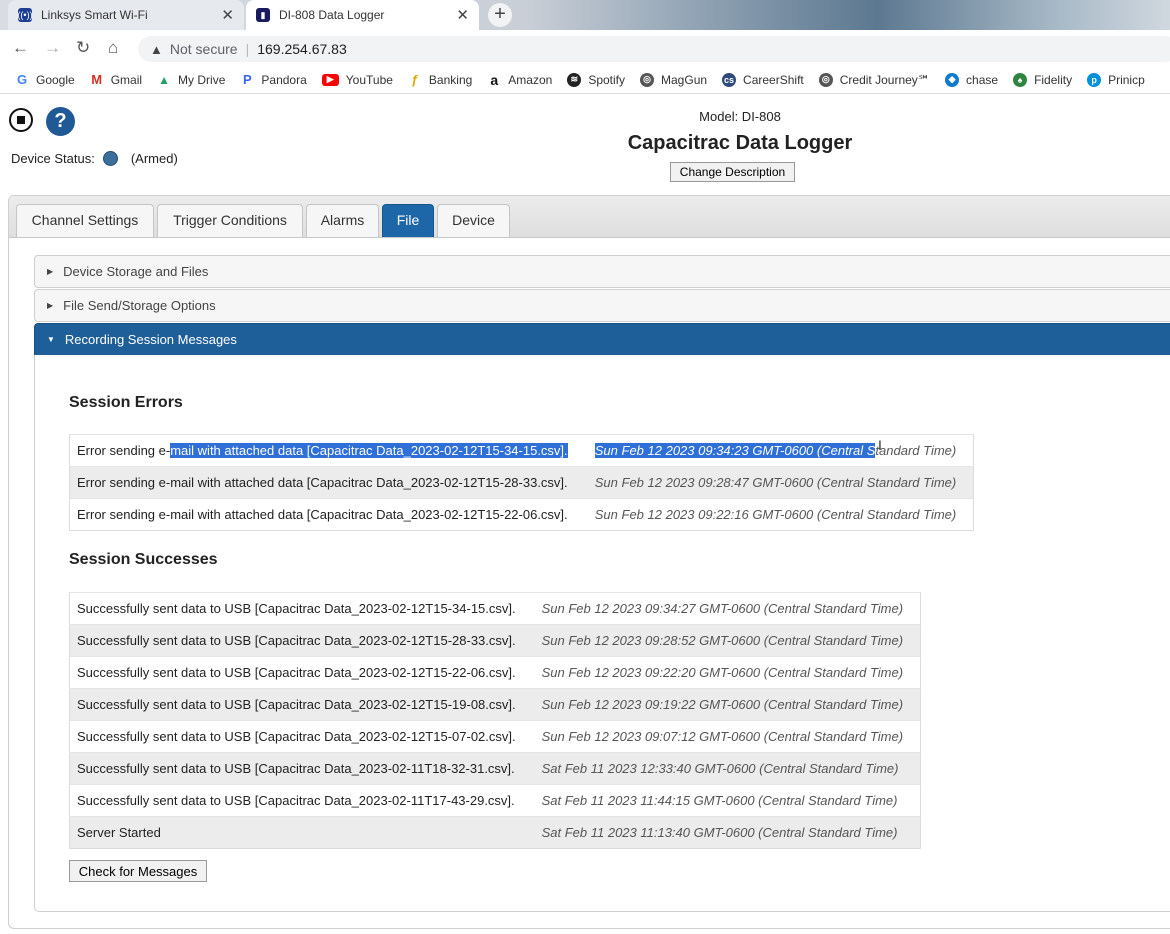 This screenshot has height=934, width=1170. Describe the element at coordinates (732, 172) in the screenshot. I see `change-description-button: Change Description` at that location.